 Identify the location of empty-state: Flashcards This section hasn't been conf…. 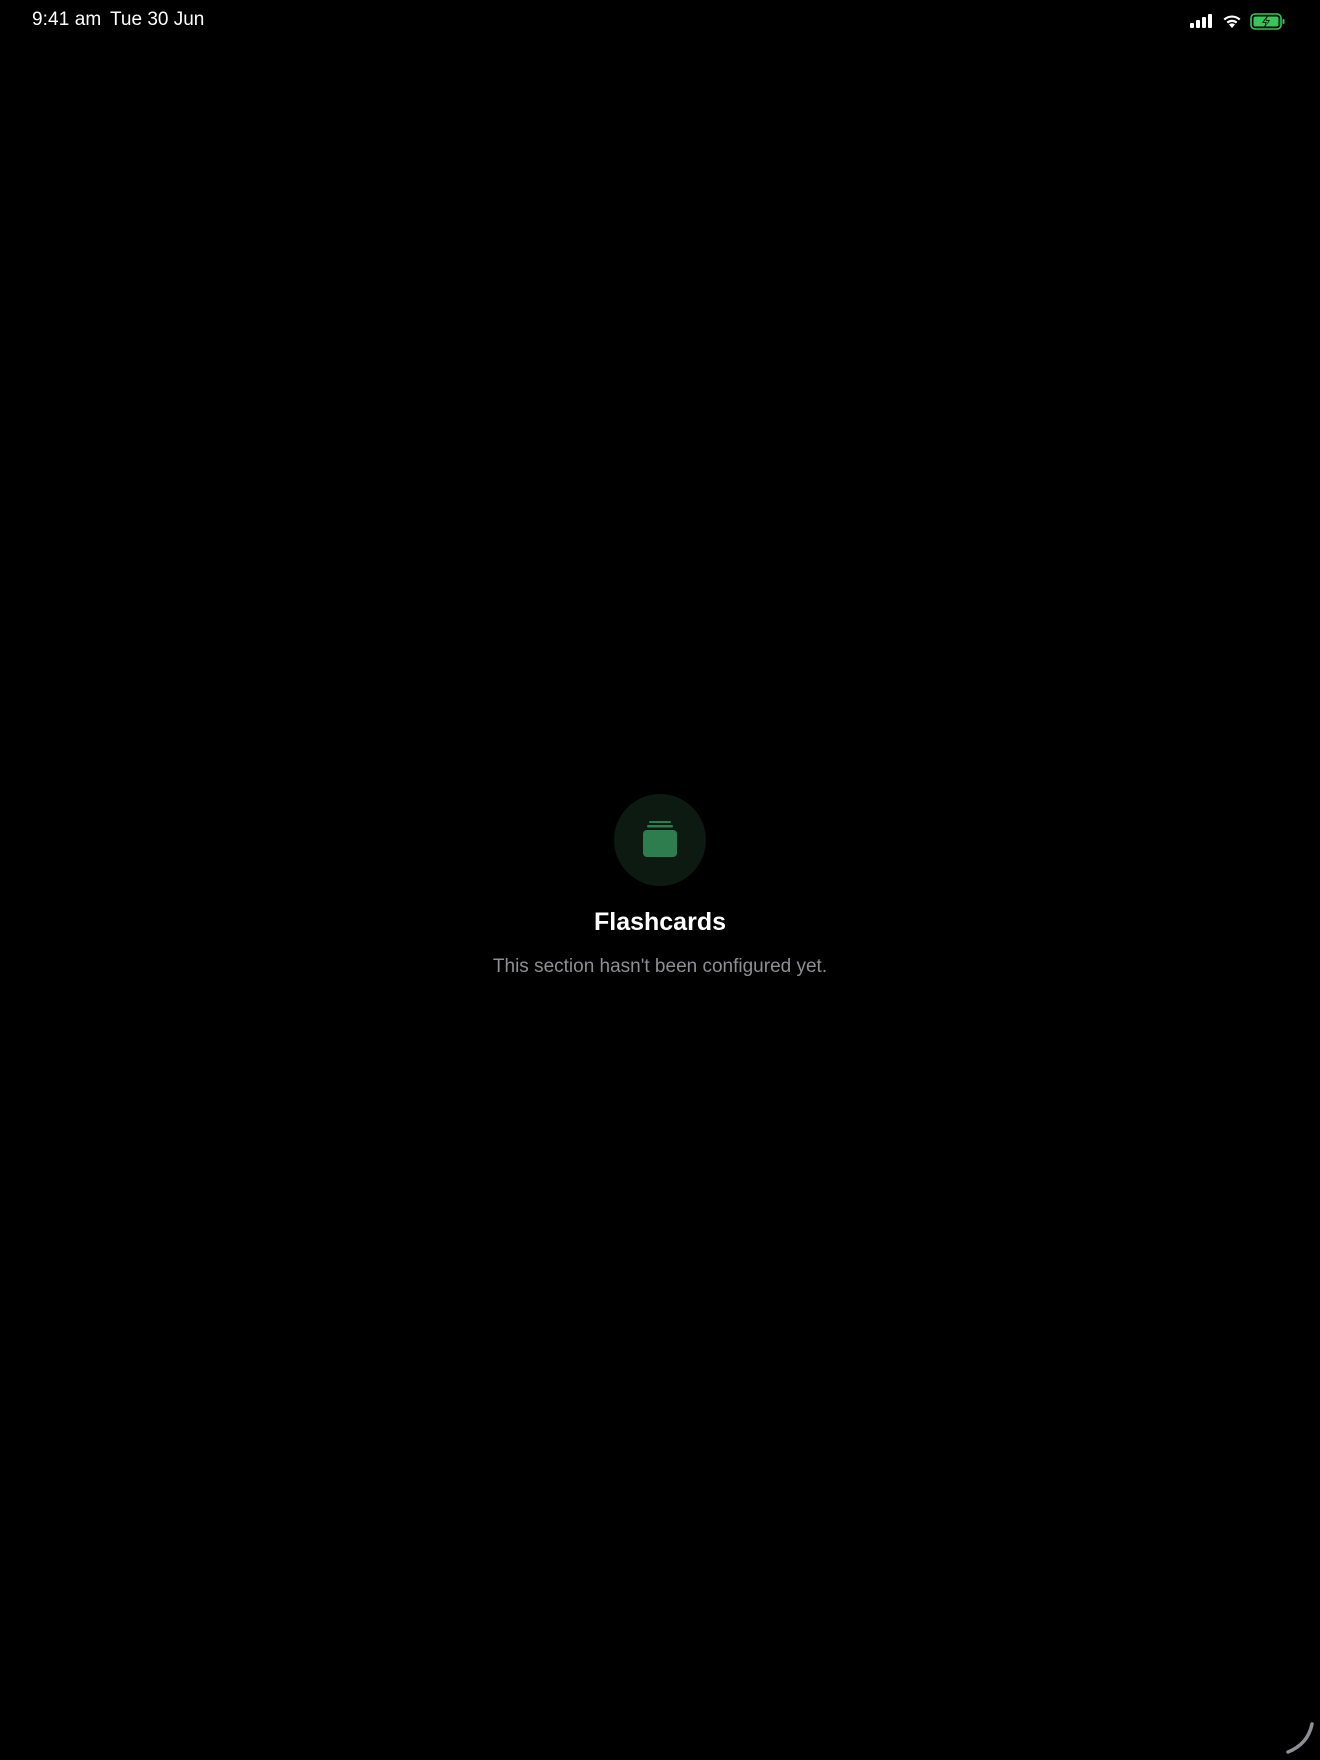
(660, 887).